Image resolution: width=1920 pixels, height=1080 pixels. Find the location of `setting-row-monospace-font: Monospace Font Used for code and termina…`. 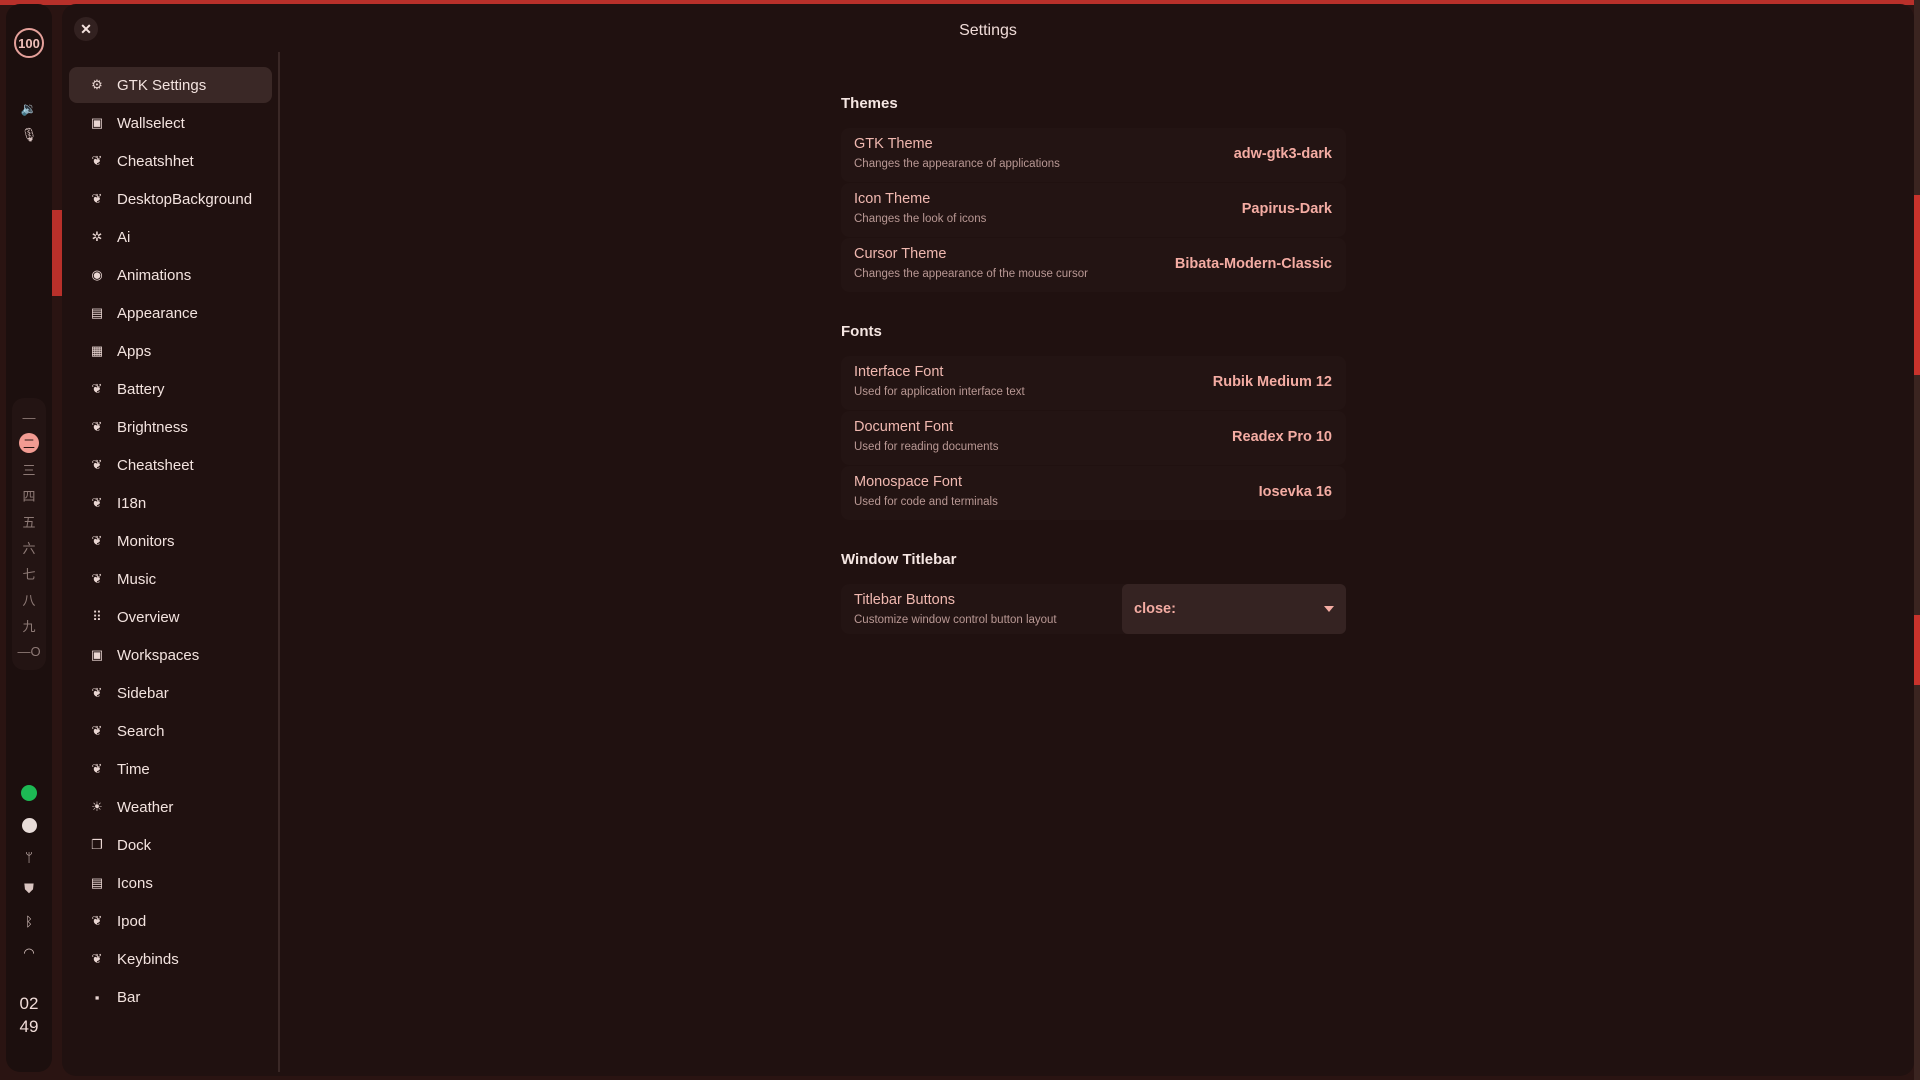

setting-row-monospace-font: Monospace Font Used for code and termina… is located at coordinates (1093, 493).